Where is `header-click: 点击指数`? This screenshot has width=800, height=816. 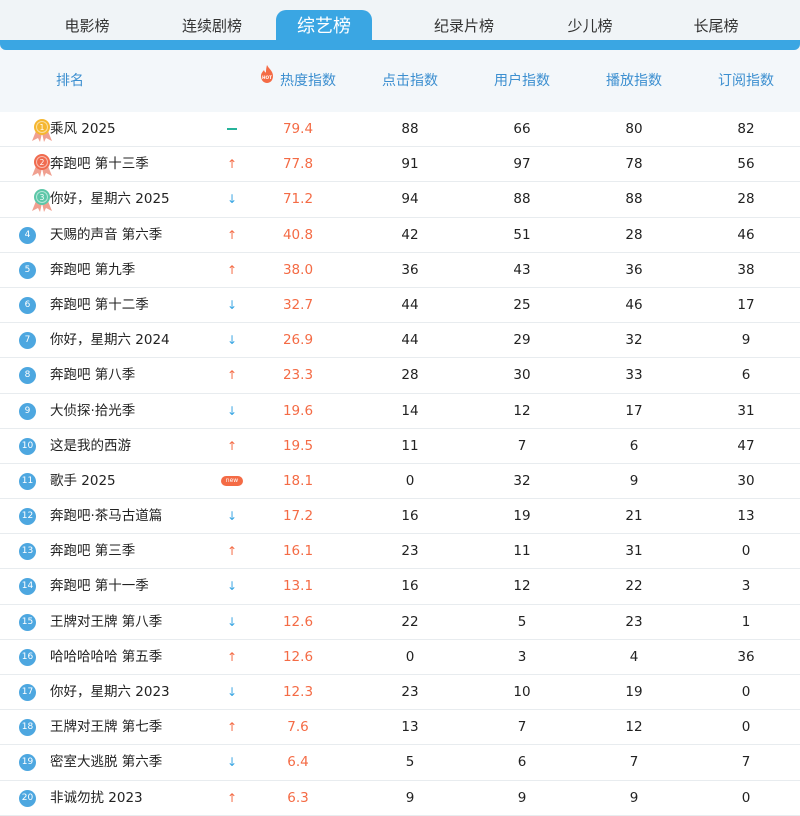
header-click: 点击指数 is located at coordinates (410, 81).